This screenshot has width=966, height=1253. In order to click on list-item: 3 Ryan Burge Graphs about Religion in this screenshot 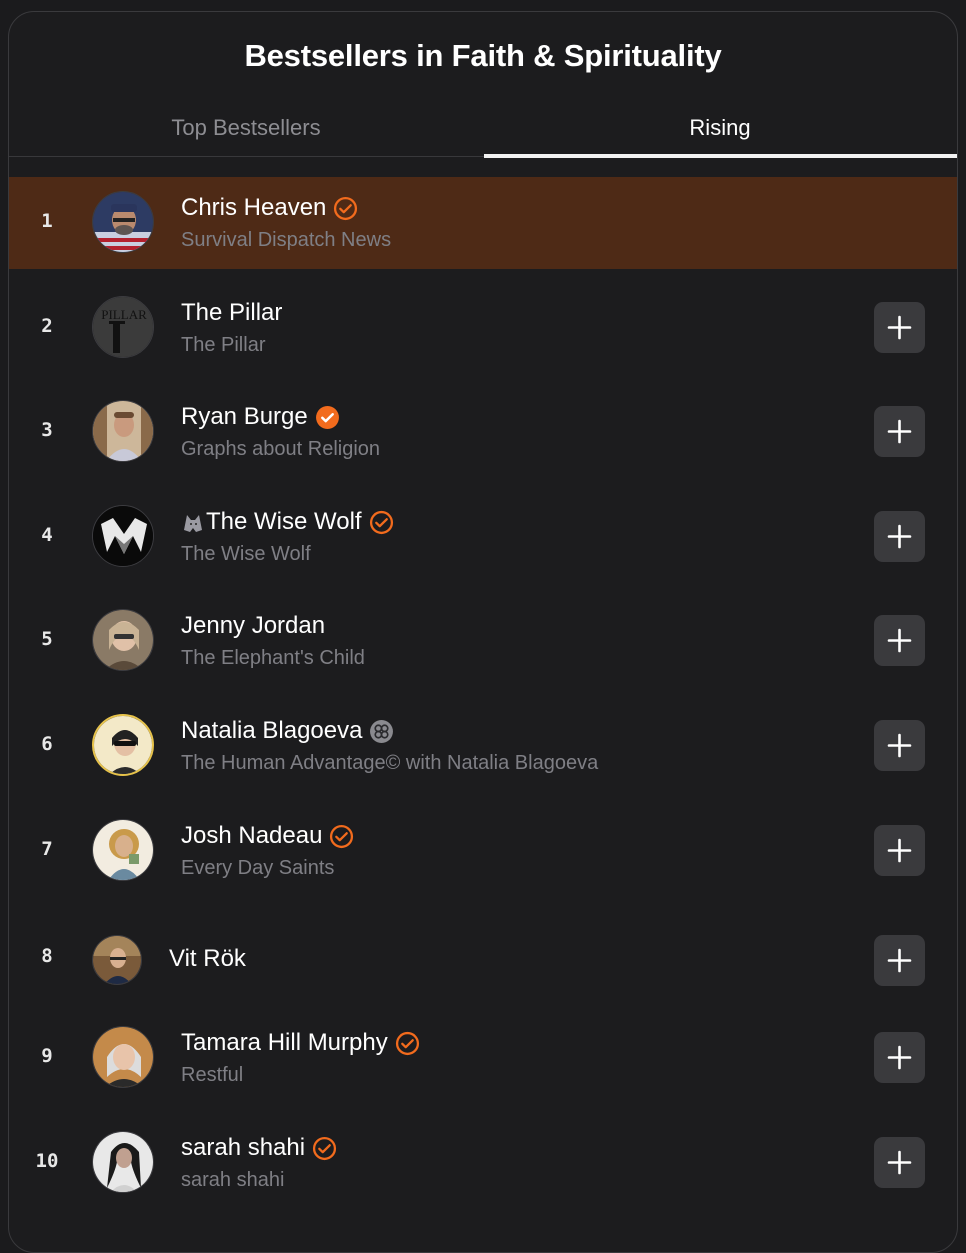, I will do `click(483, 432)`.